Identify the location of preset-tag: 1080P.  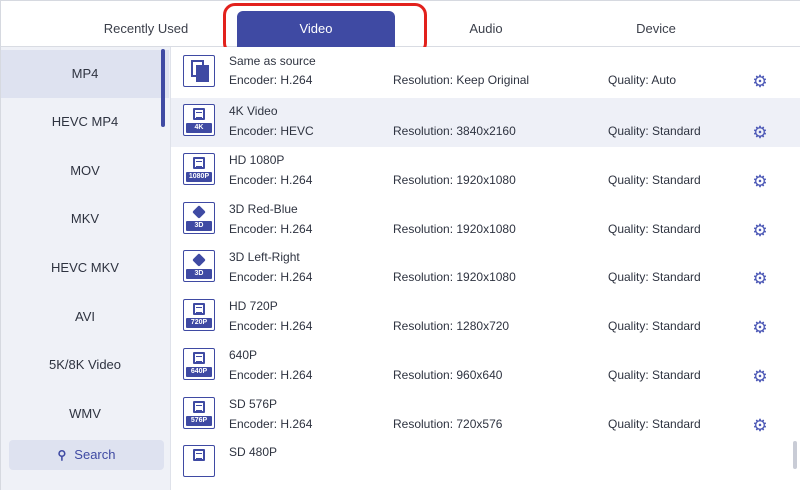
(199, 177).